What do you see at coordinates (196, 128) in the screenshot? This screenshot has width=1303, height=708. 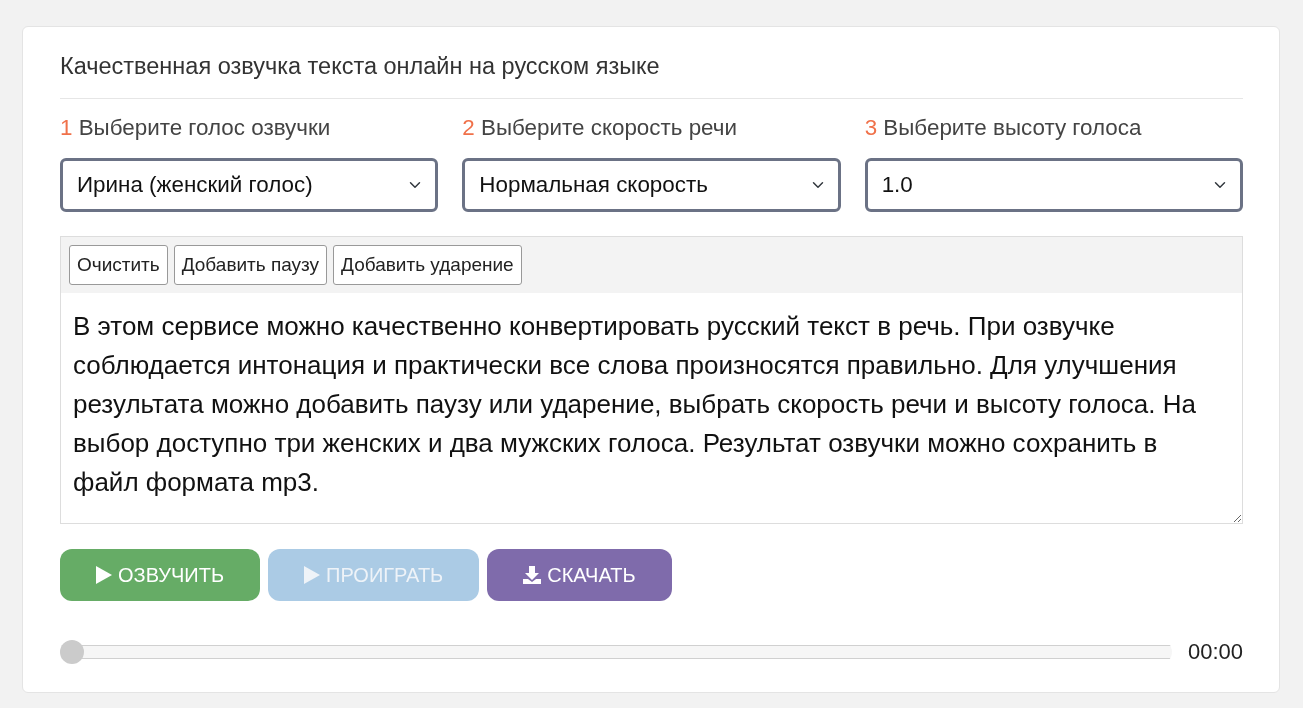 I see `setting-label: 1 Выберите голос озвучки` at bounding box center [196, 128].